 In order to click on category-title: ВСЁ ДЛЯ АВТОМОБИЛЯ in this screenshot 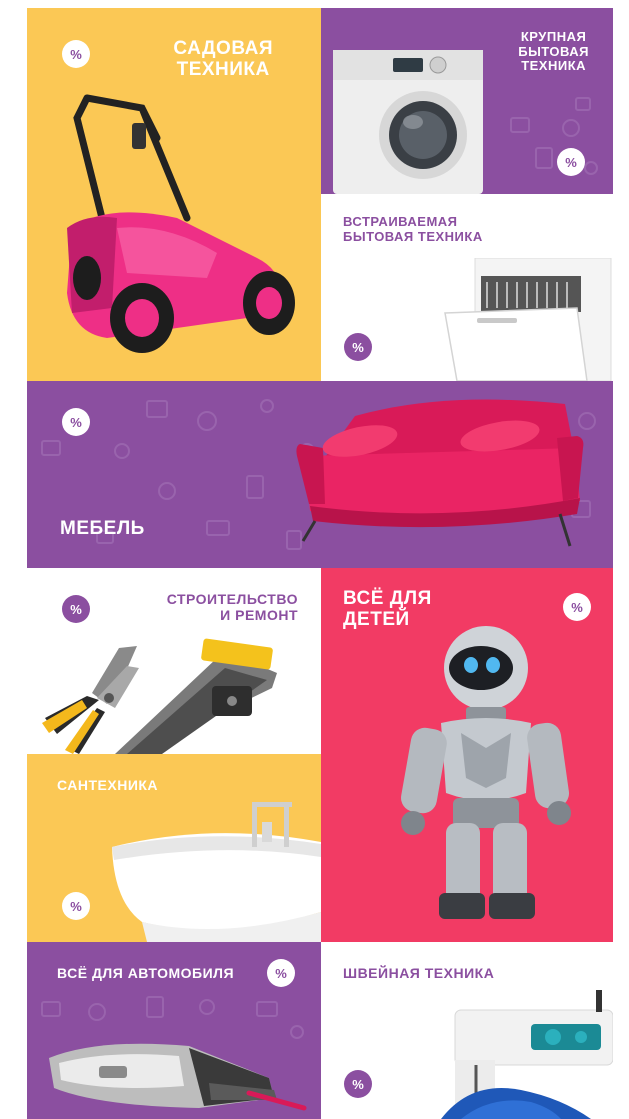, I will do `click(146, 973)`.